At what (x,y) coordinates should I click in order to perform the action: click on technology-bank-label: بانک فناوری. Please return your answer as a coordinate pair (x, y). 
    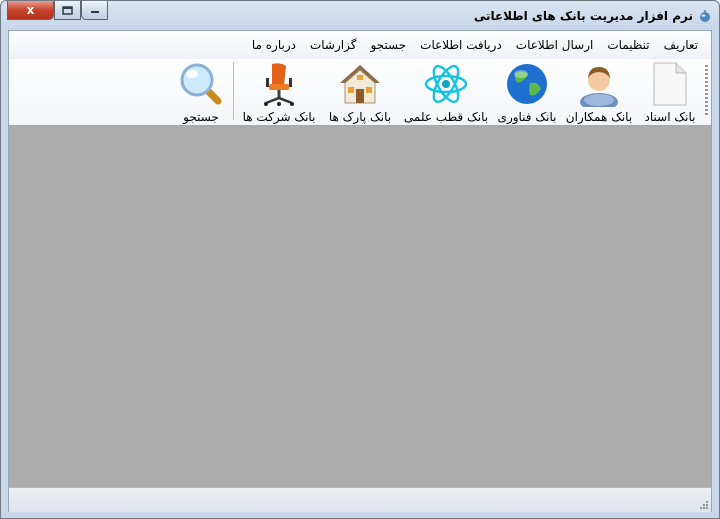
    Looking at the image, I should click on (527, 117).